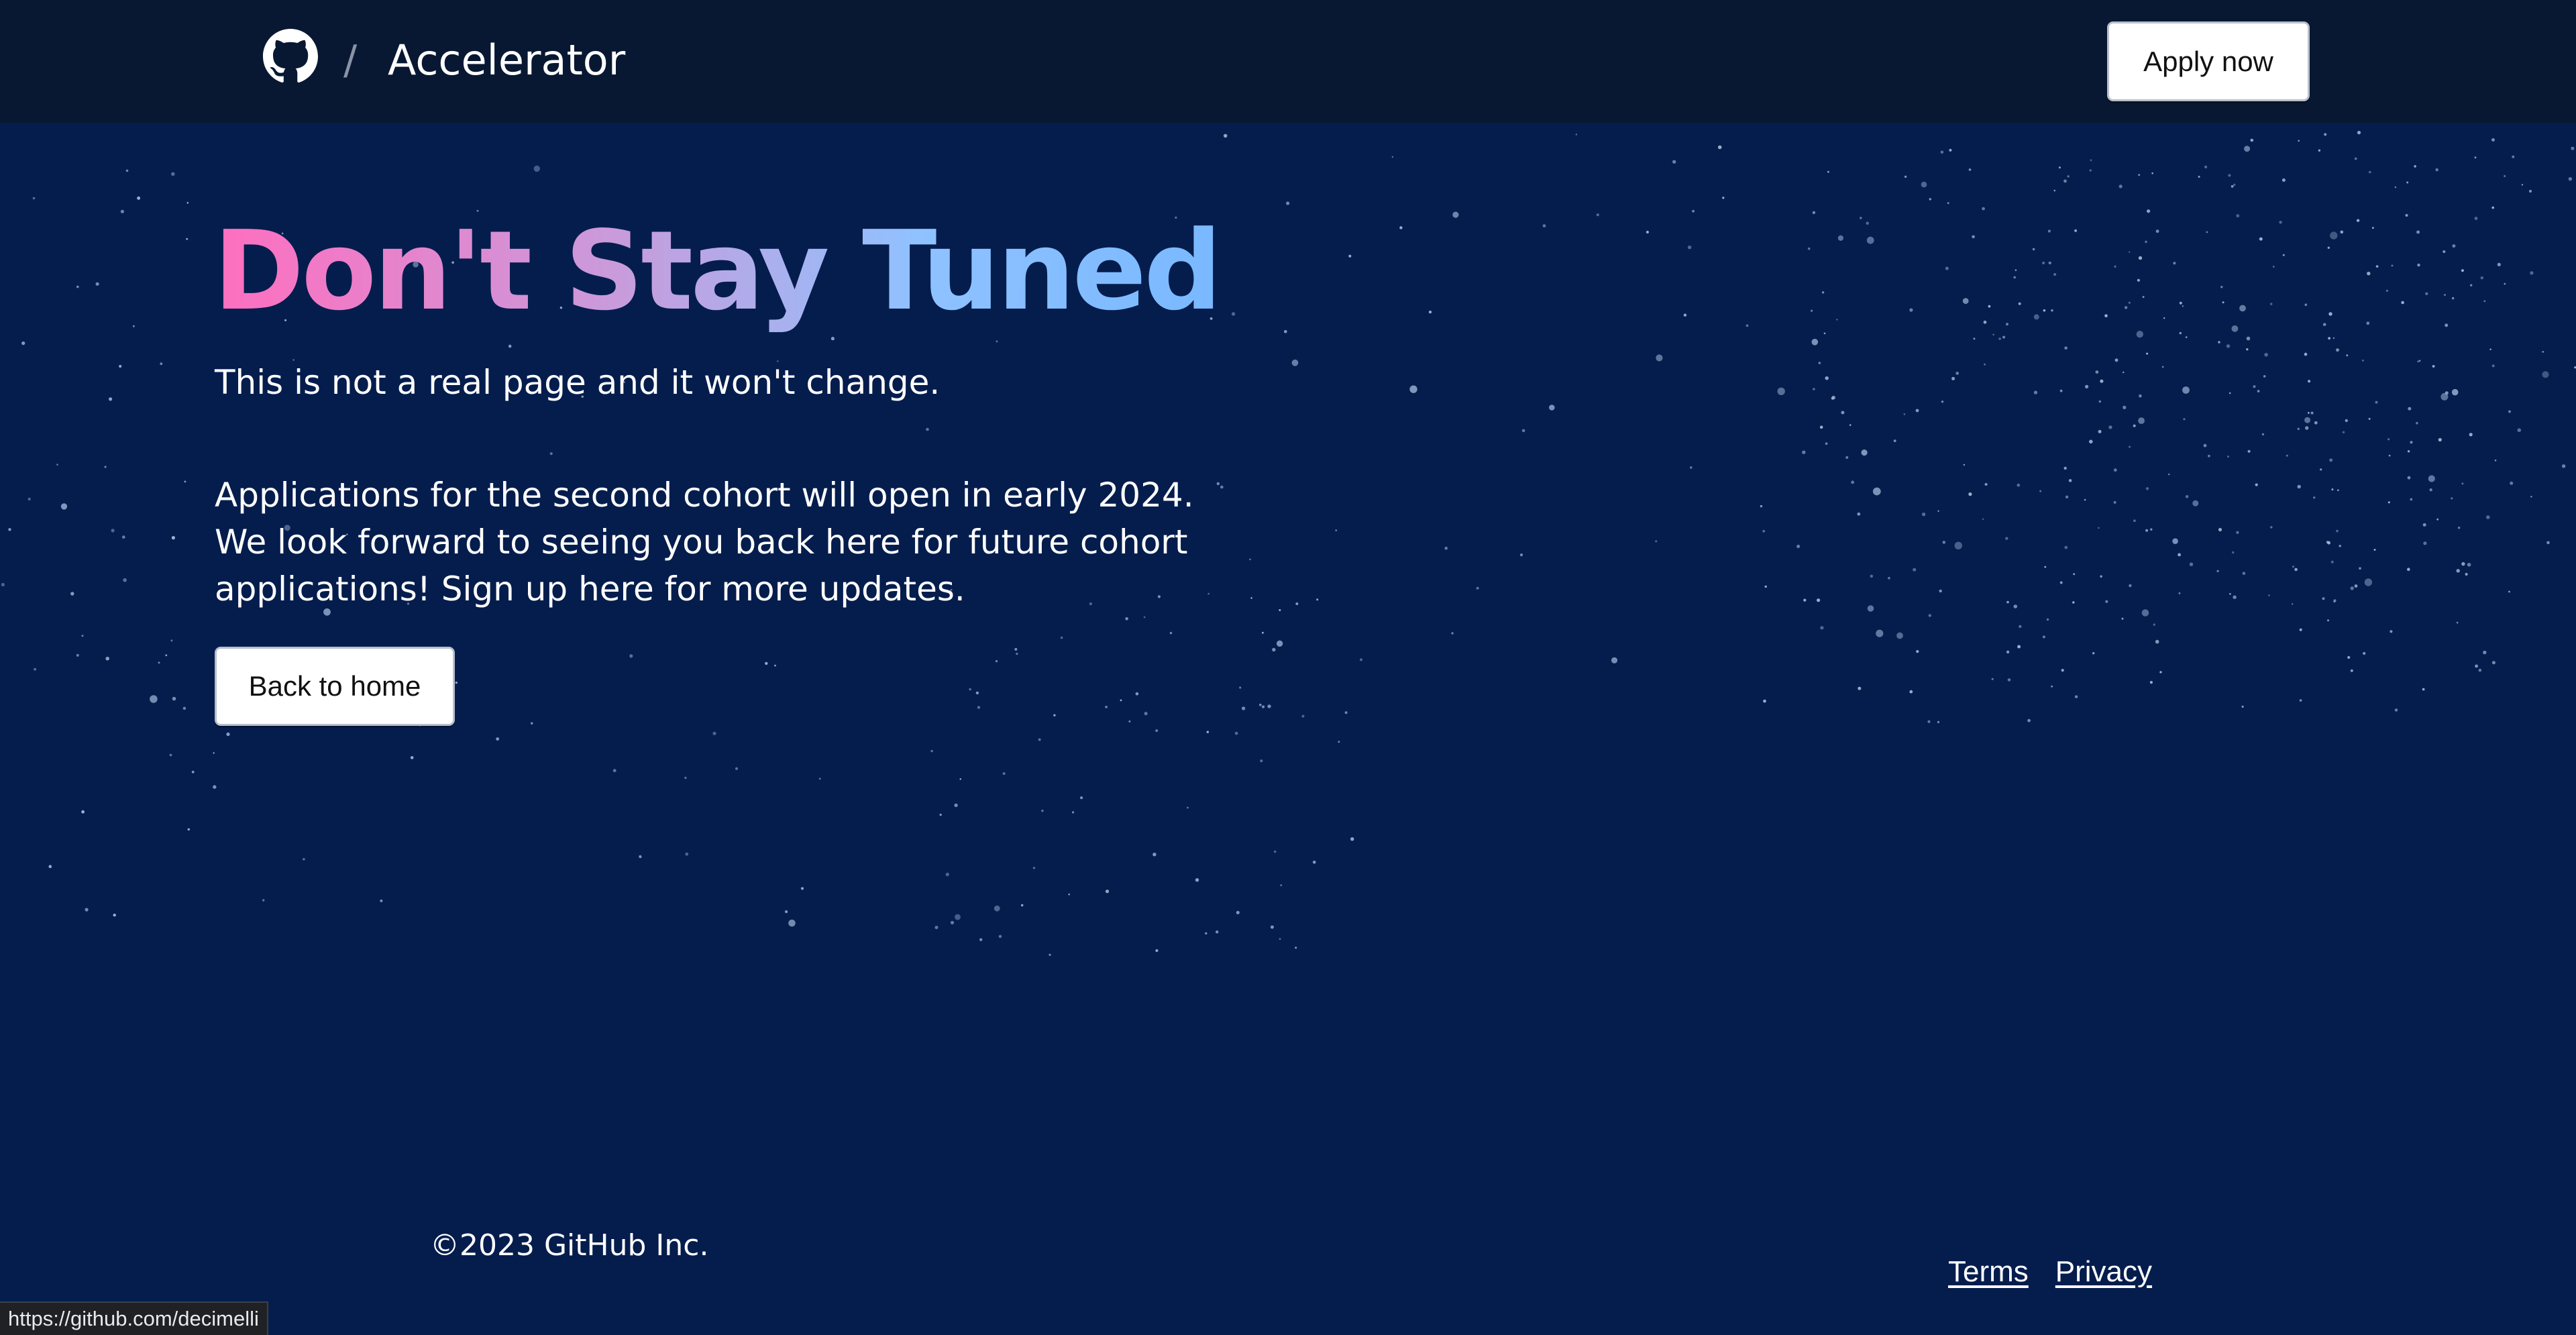 This screenshot has height=1335, width=2576. I want to click on back-to-home-button: Back to home, so click(335, 686).